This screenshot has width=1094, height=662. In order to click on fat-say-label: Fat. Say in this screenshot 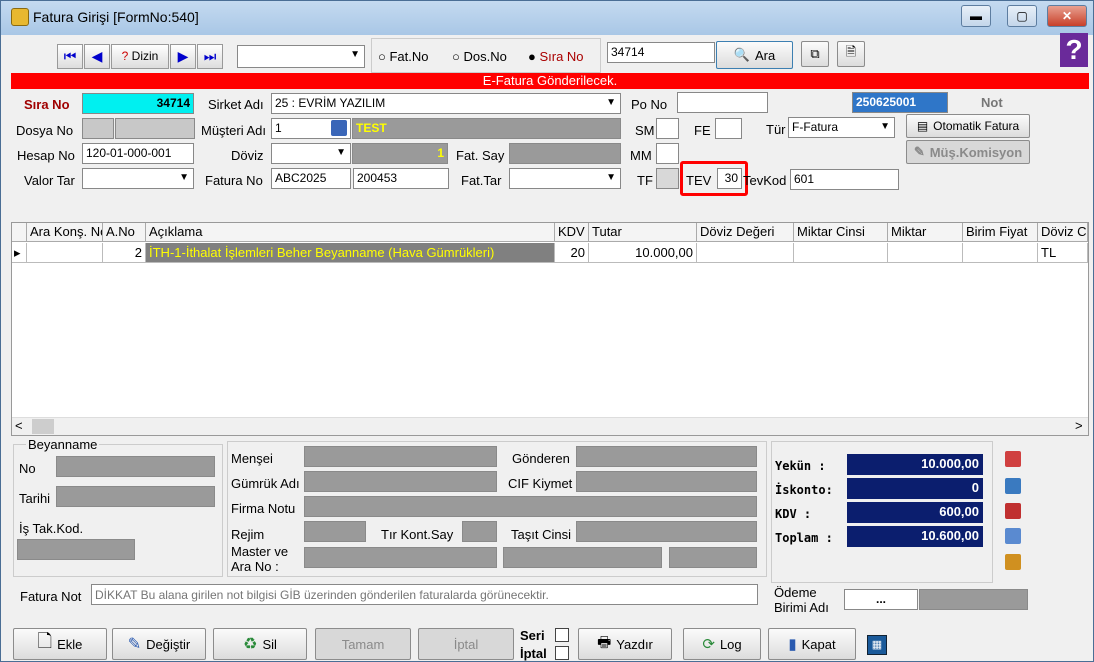, I will do `click(480, 155)`.